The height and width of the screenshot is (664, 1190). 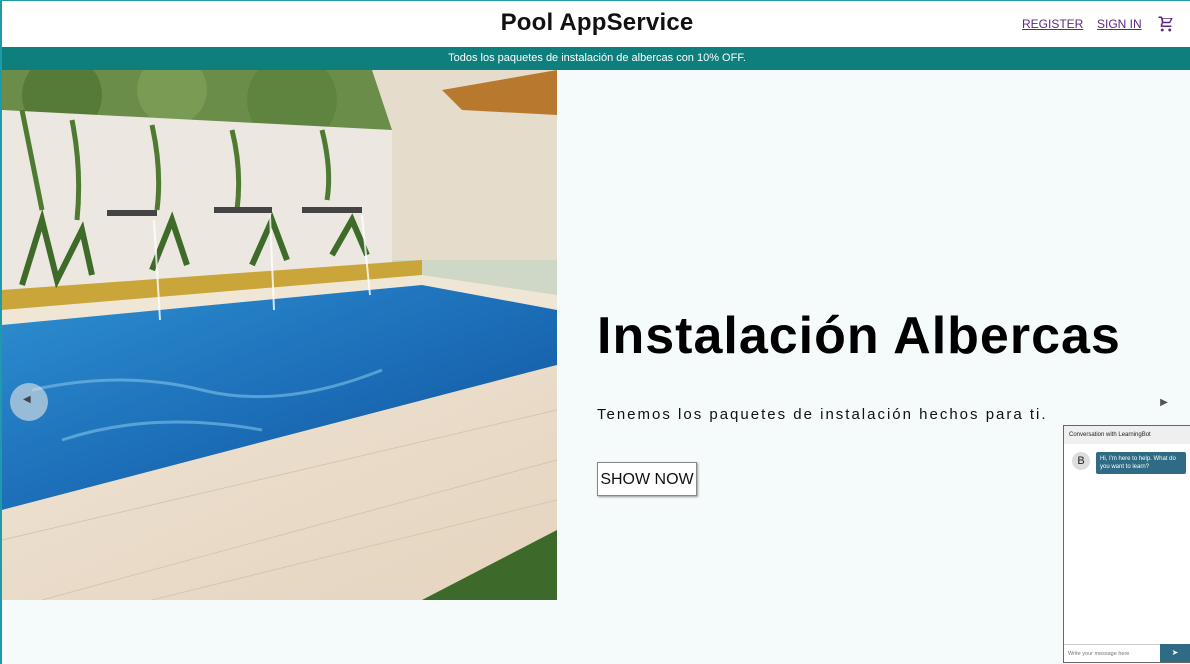 I want to click on site-header: Pool AppService REGISTER SIGN IN, so click(x=596, y=23).